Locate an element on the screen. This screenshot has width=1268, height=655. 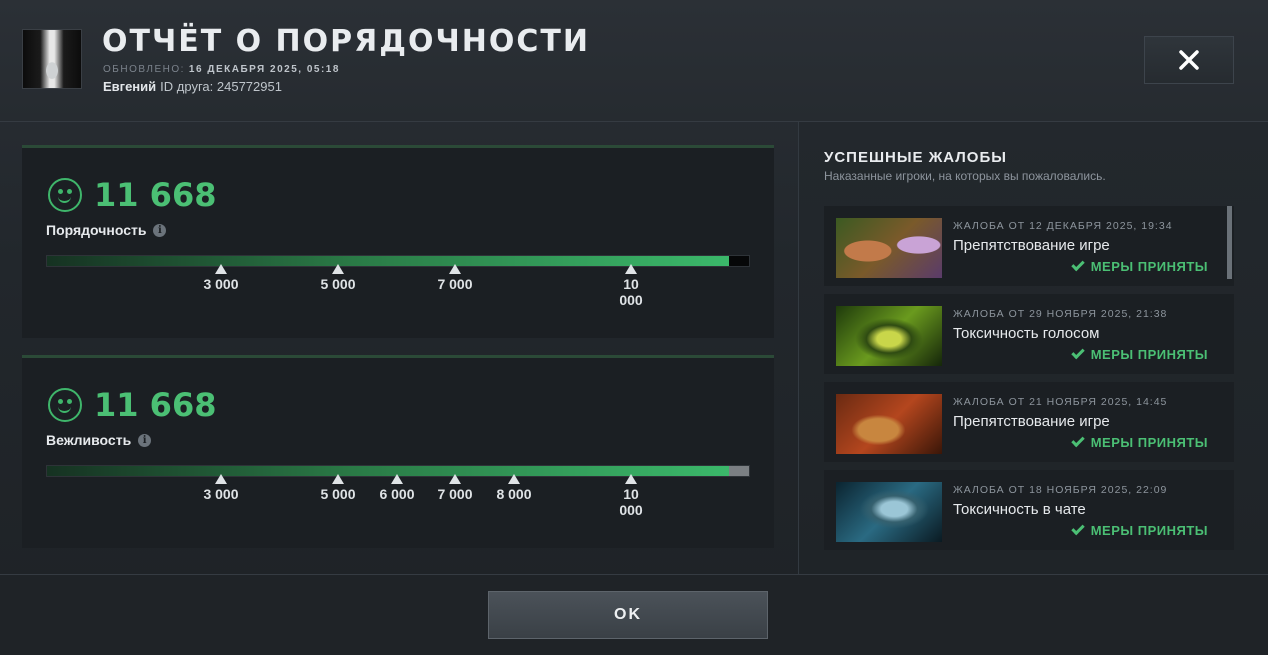
courtesy-tick: 6 000 is located at coordinates (397, 488).